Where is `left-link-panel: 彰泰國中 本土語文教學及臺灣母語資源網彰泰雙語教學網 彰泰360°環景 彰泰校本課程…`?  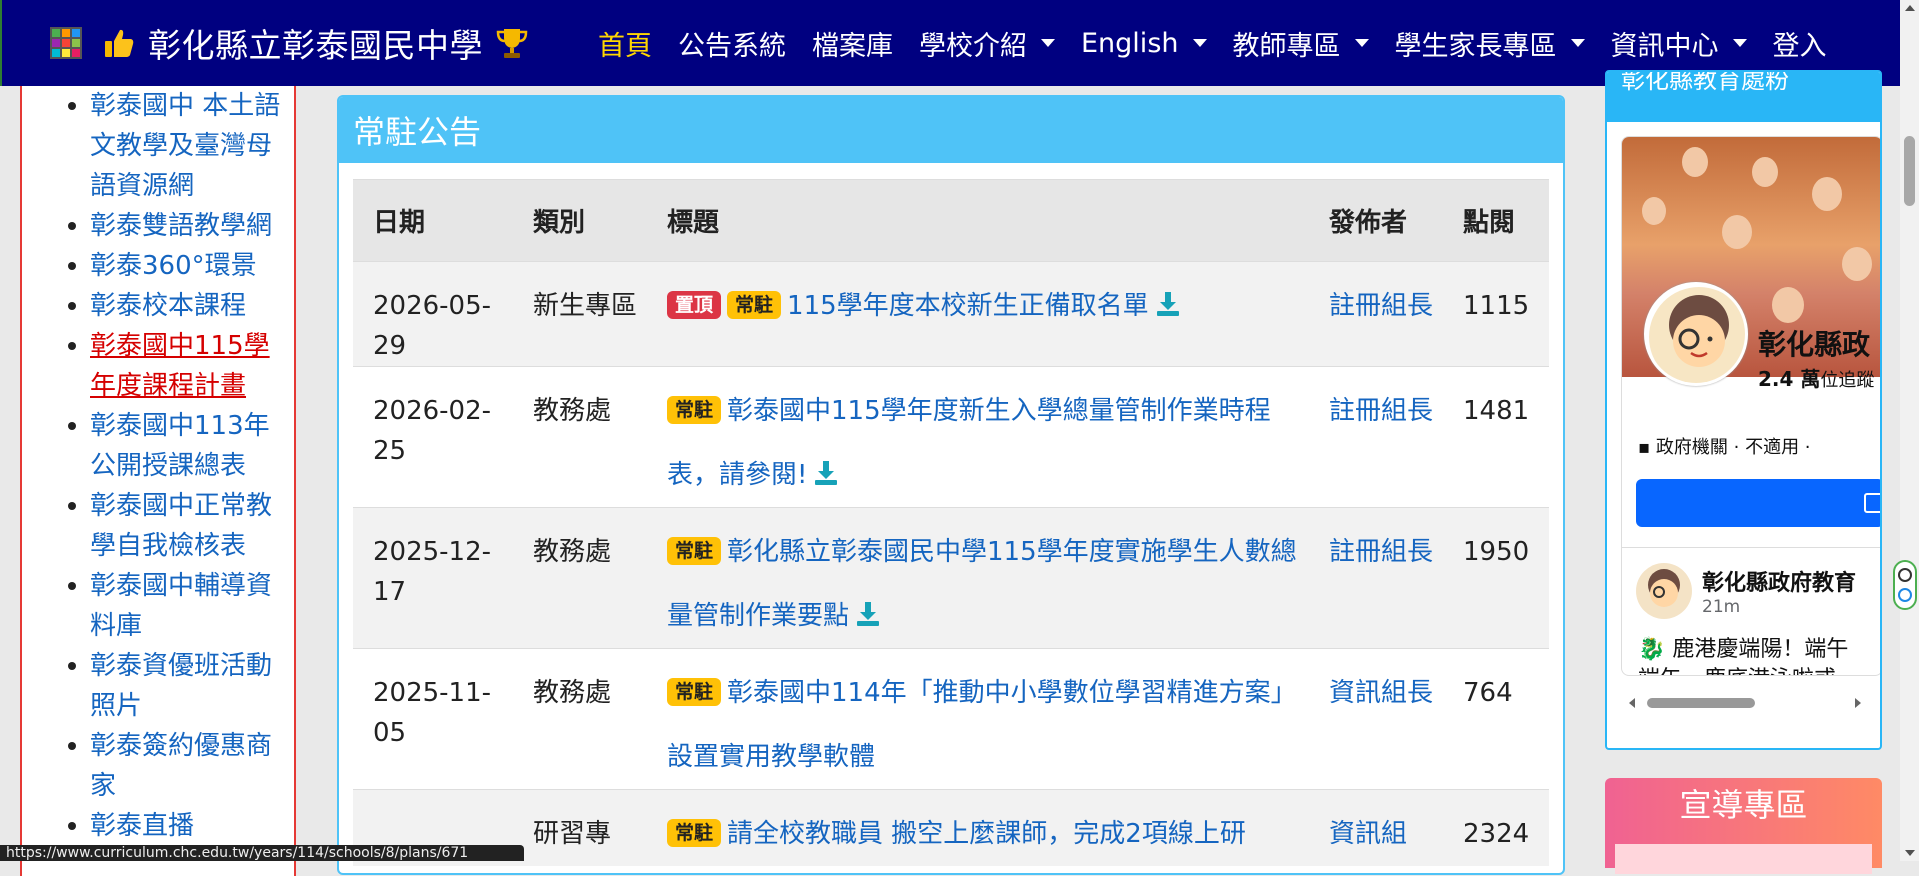
left-link-panel: 彰泰國中 本土語文教學及臺灣母語資源網彰泰雙語教學網 彰泰360°環景 彰泰校本課程… is located at coordinates (158, 481).